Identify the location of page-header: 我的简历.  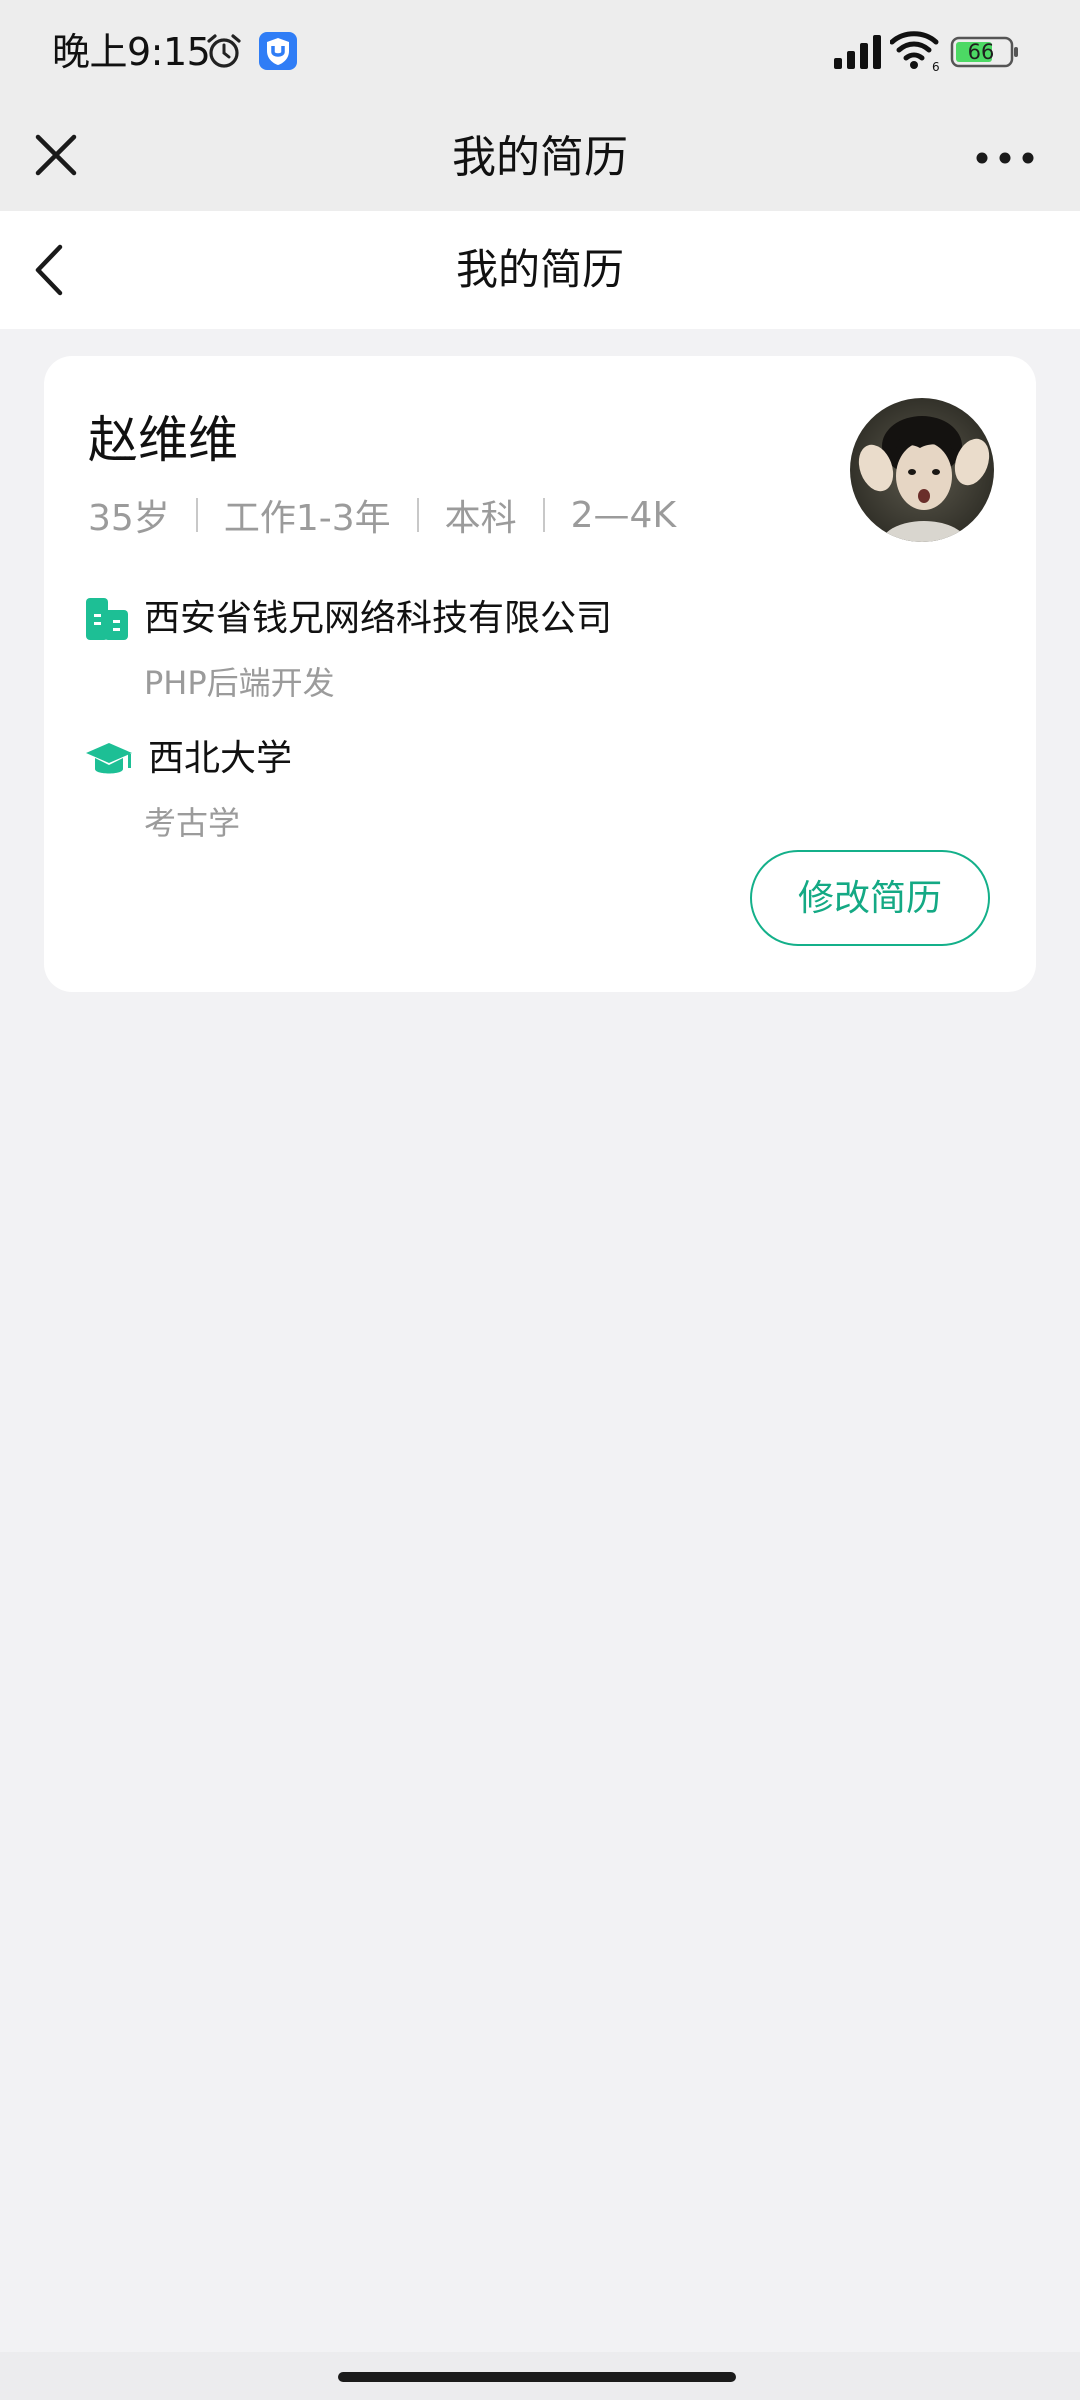
(540, 270).